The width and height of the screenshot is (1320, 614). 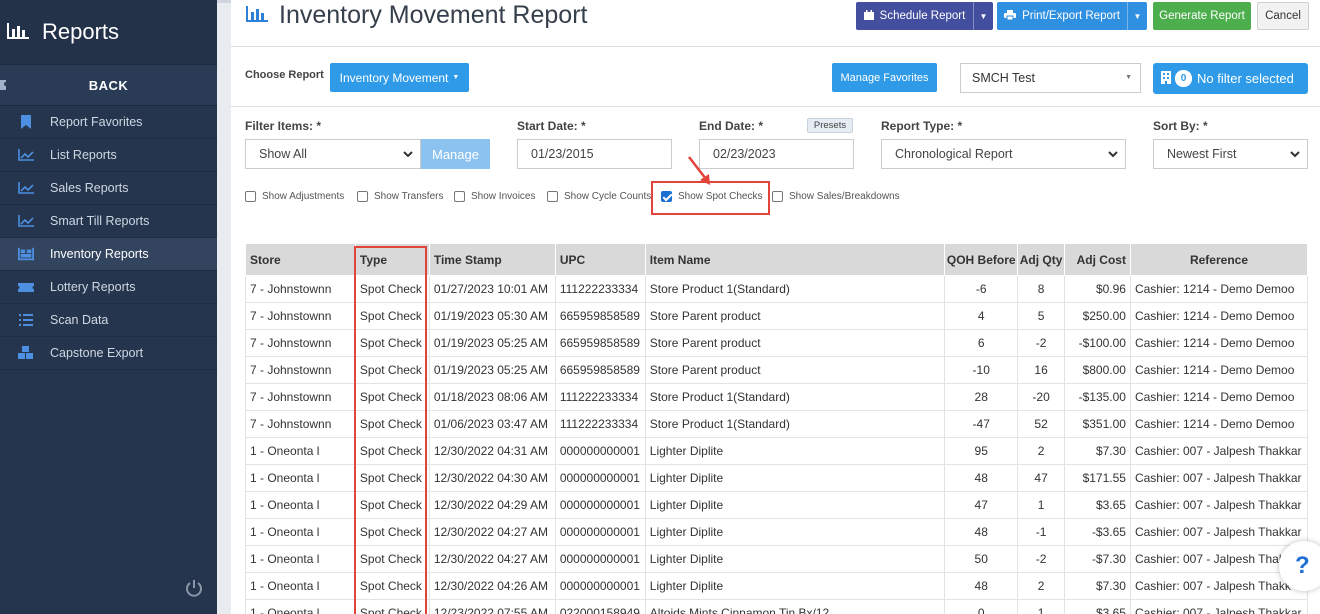 What do you see at coordinates (93, 287) in the screenshot?
I see `sidebar-item-label: Lottery Reports` at bounding box center [93, 287].